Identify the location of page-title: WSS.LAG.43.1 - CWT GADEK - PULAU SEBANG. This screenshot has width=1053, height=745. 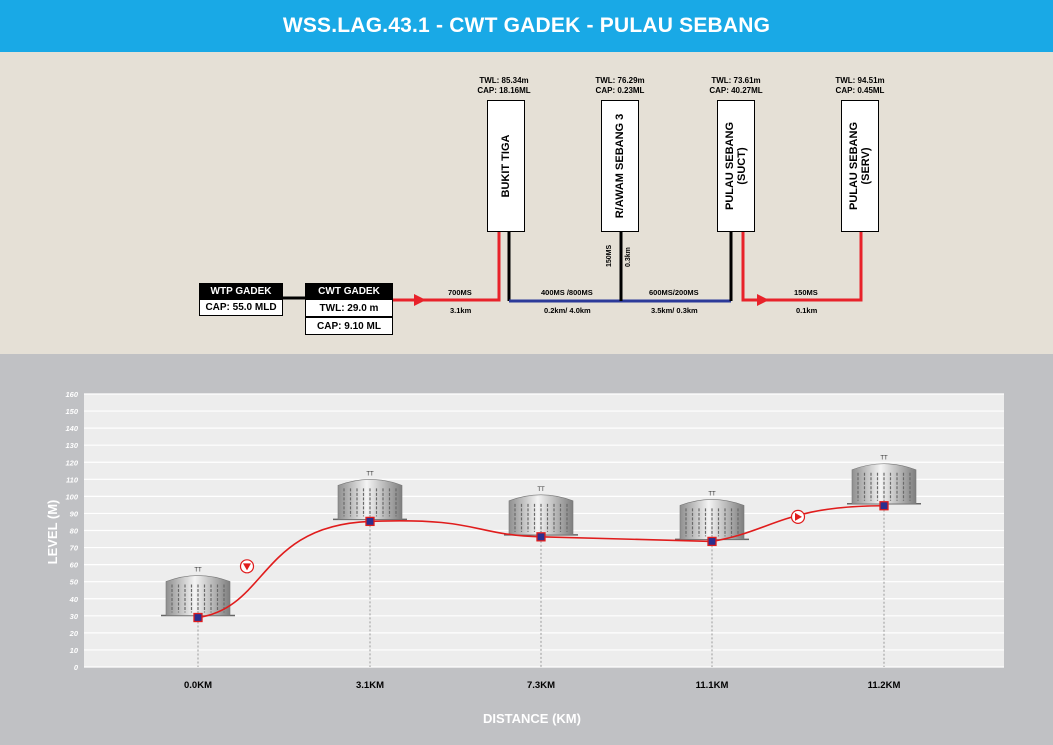
(526, 26).